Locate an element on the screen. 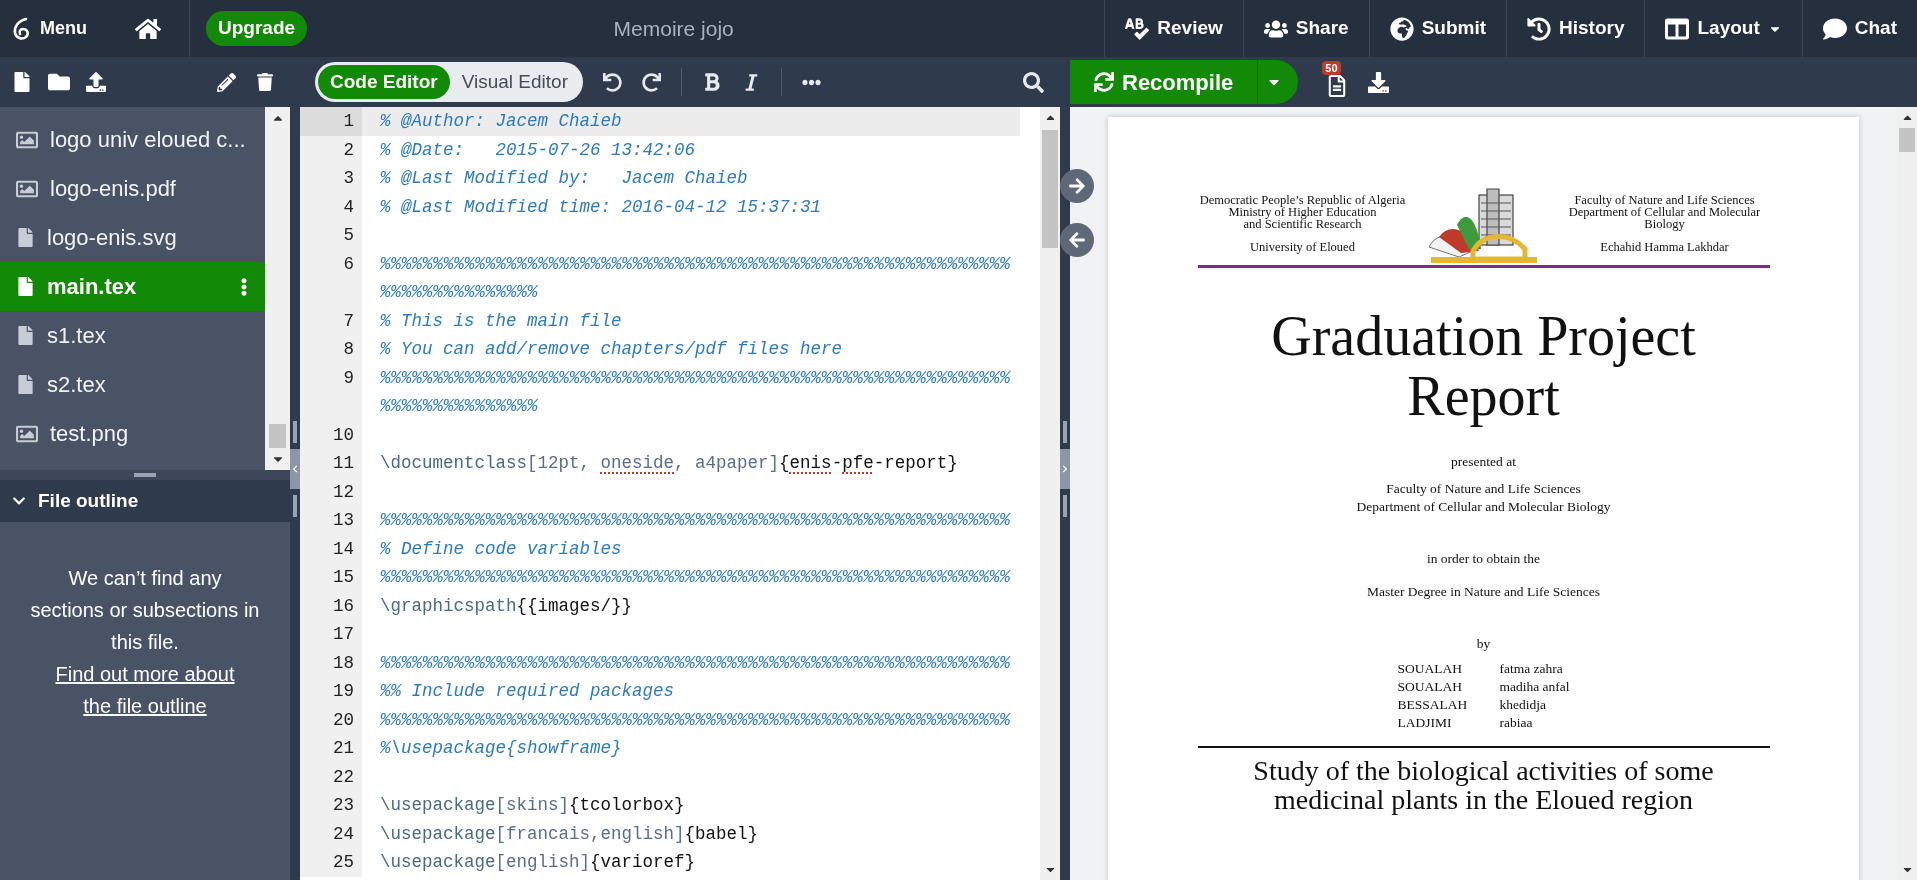  page-text: Master Degree in Nature and Life Sciences is located at coordinates (1483, 591).